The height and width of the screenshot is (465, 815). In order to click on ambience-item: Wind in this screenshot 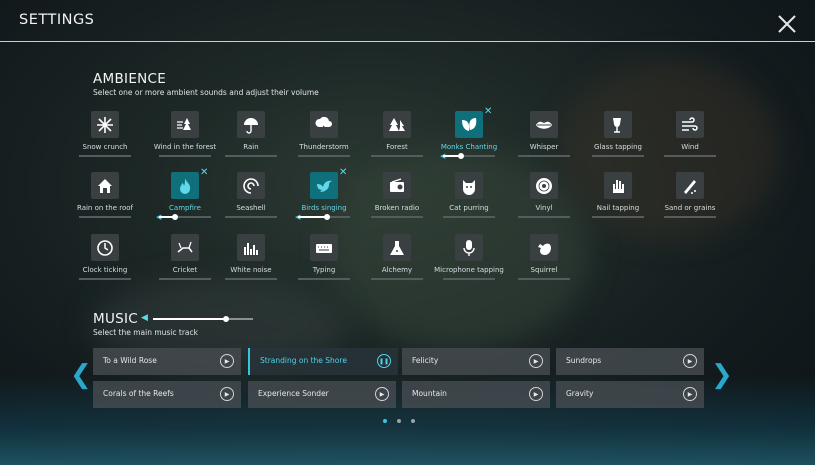, I will do `click(690, 141)`.